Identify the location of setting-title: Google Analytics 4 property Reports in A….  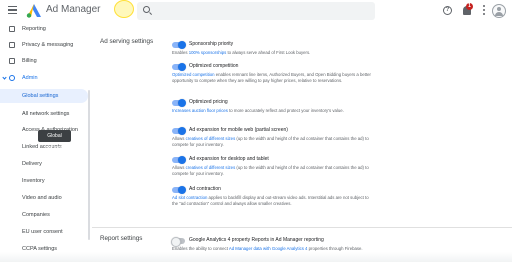
(256, 240).